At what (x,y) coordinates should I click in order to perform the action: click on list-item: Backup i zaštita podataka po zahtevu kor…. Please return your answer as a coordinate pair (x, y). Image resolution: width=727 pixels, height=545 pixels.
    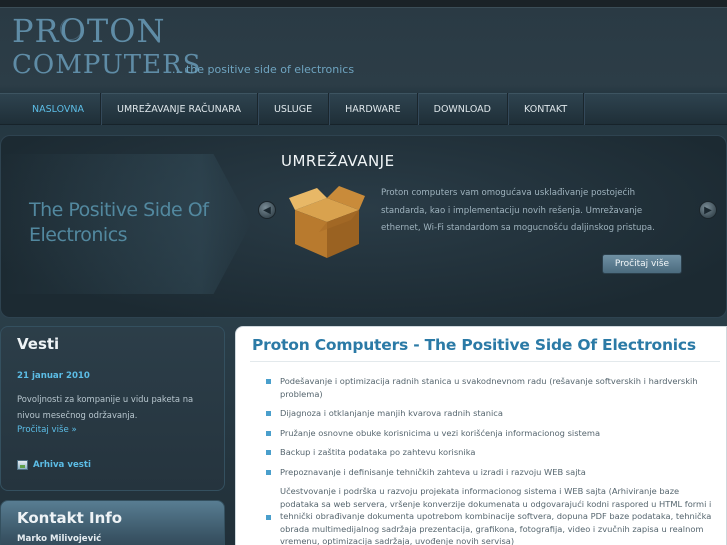
    Looking at the image, I should click on (488, 452).